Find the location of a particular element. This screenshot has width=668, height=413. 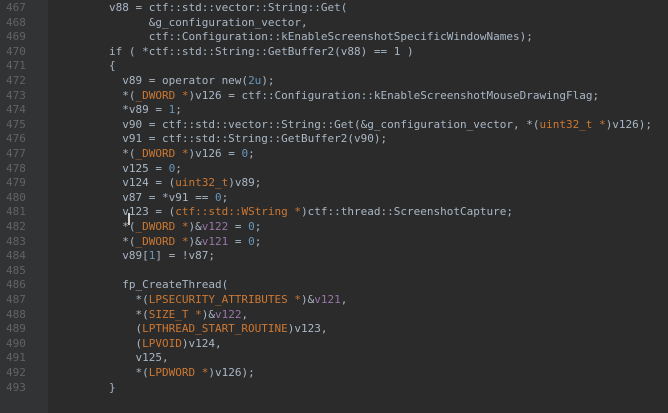

code-token-plain: v125, is located at coordinates (112, 358).